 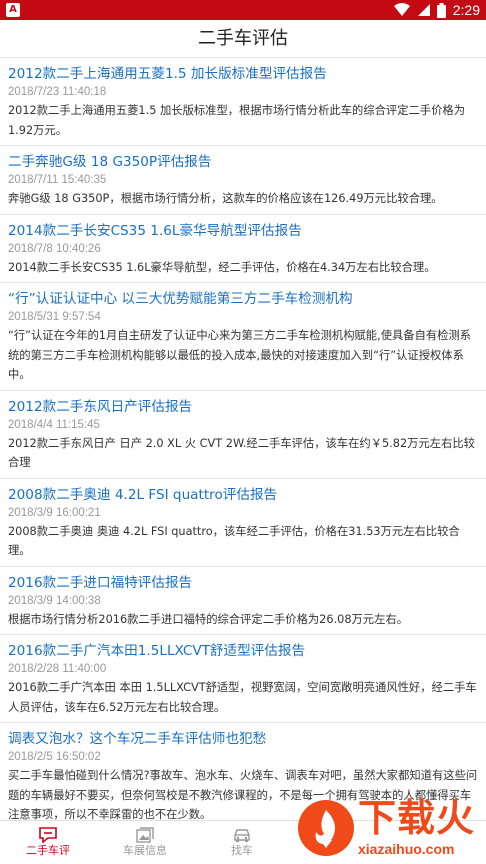 I want to click on tab-label: 二手车评, so click(x=48, y=850).